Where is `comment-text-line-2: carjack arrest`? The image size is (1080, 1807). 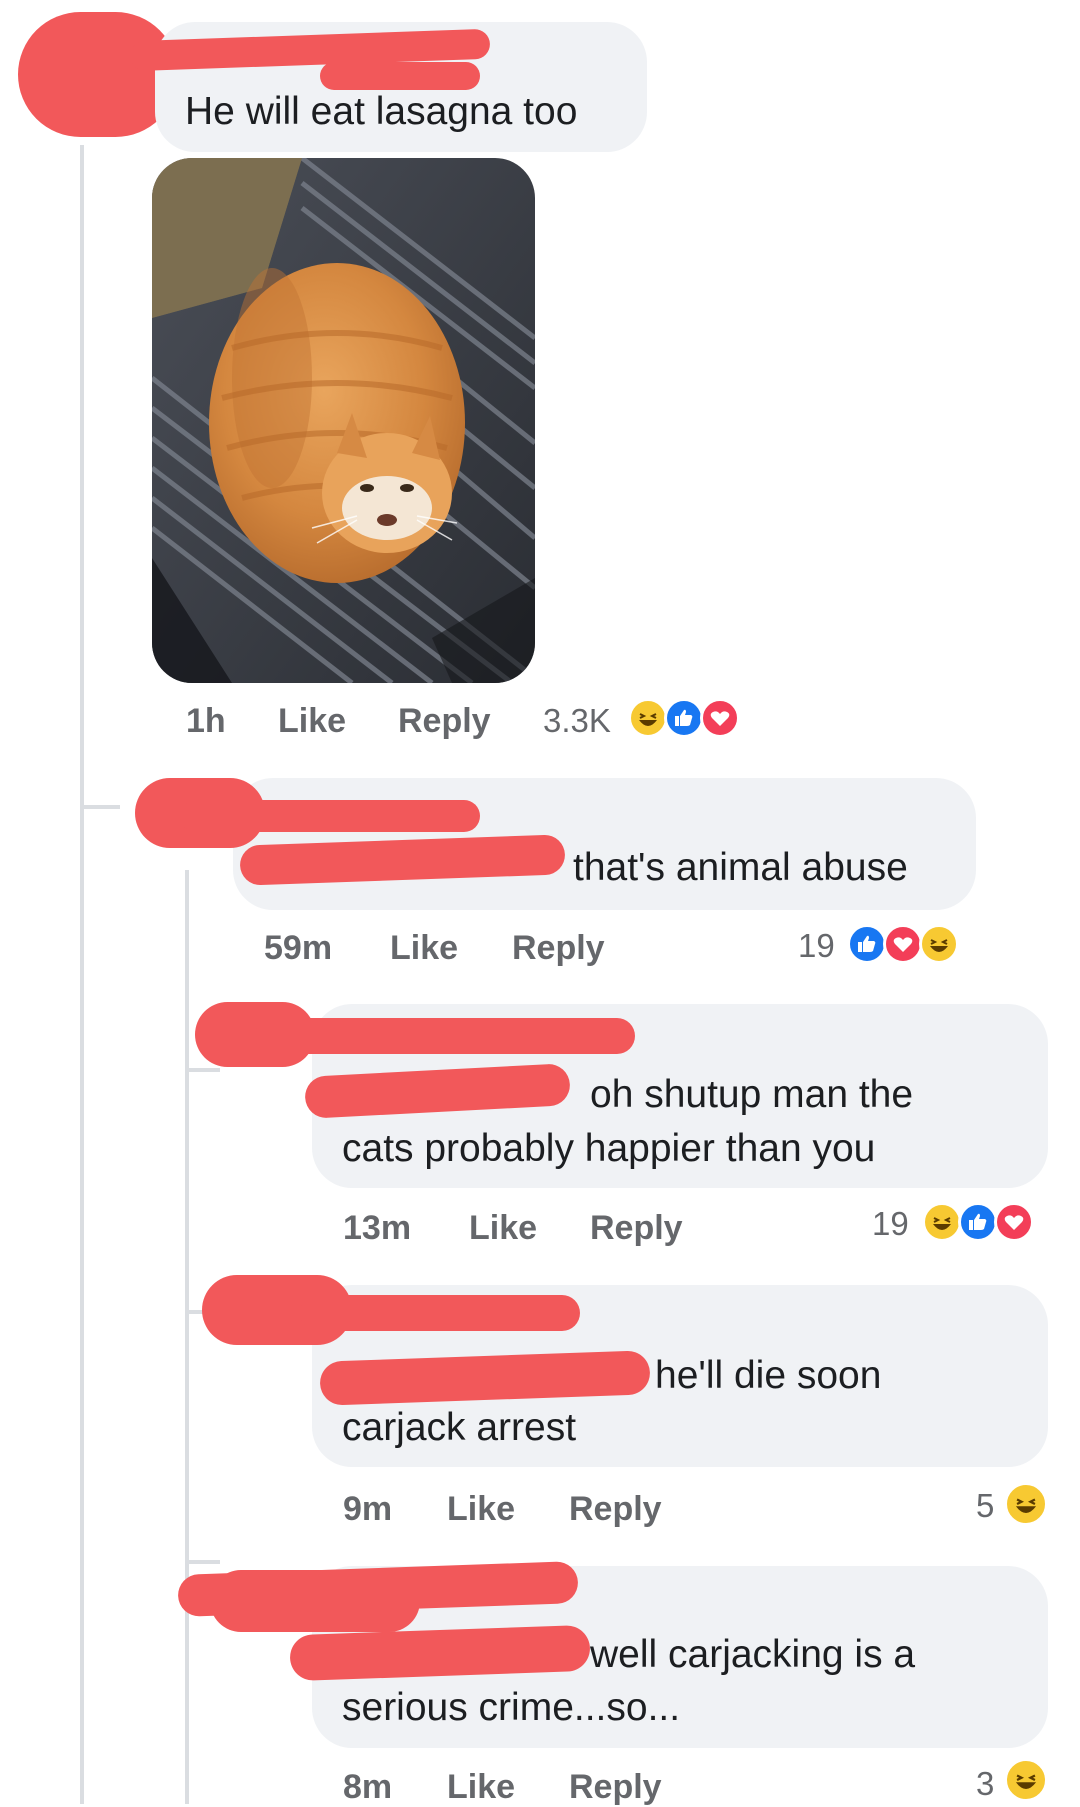 comment-text-line-2: carjack arrest is located at coordinates (459, 1427).